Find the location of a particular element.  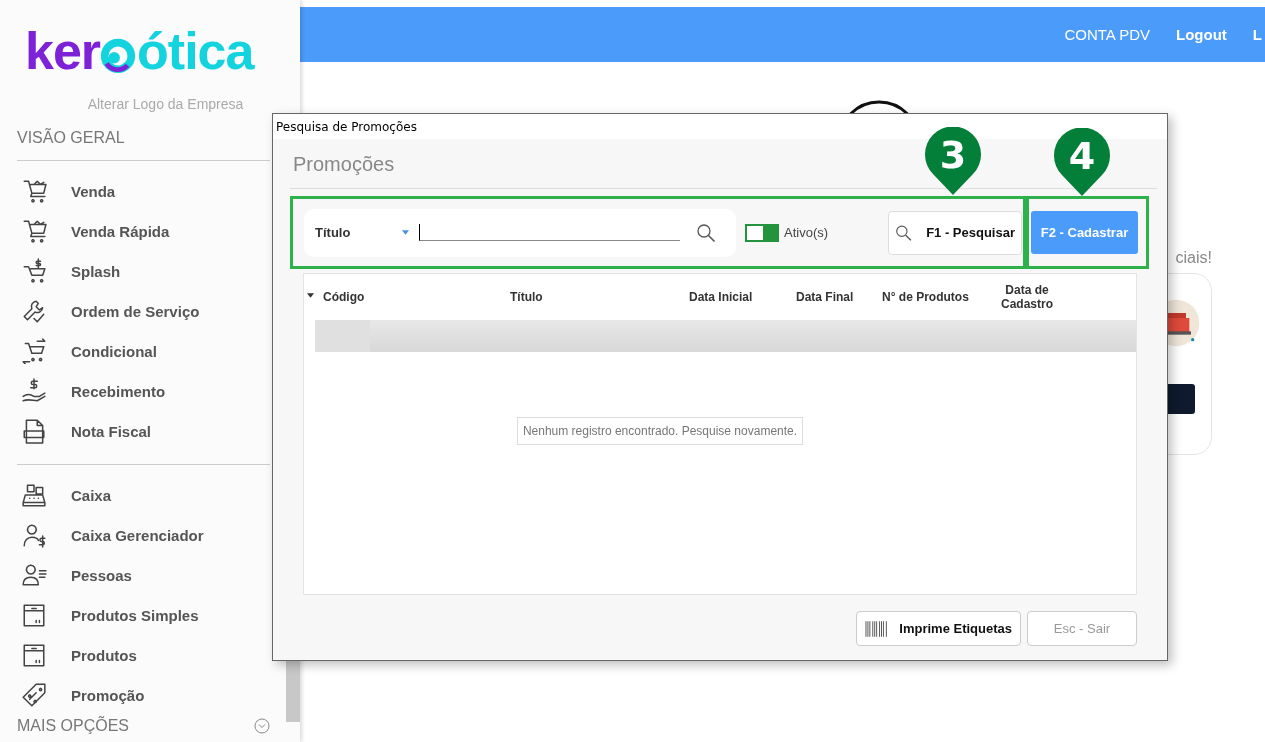

hand-dollar-icon is located at coordinates (34, 391).